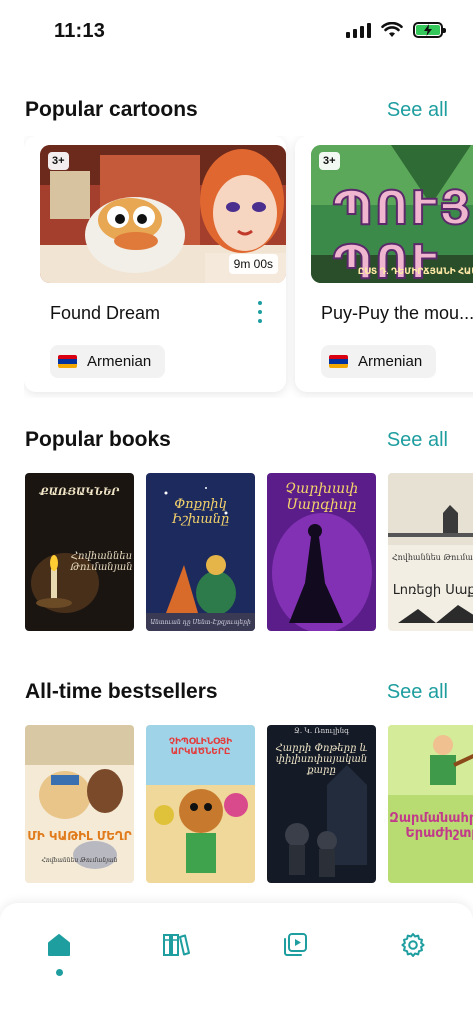 Image resolution: width=473 pixels, height=1024 pixels. Describe the element at coordinates (392, 214) in the screenshot. I see `cartoon-thumbnail: ՊՈՒՅ-ՊՈՒ ԸՍՏ Դ. ԴԵՄԻՐՃՅԱՆԻ ՀԱՄԱՆՈՒՆ 3+` at that location.